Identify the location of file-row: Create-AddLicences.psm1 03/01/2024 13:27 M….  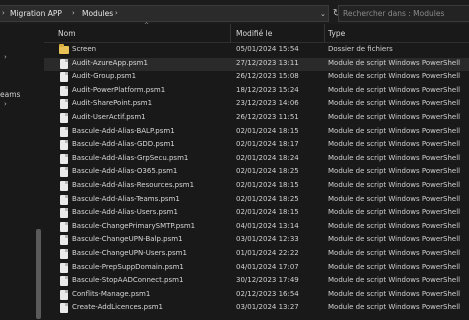
(256, 308).